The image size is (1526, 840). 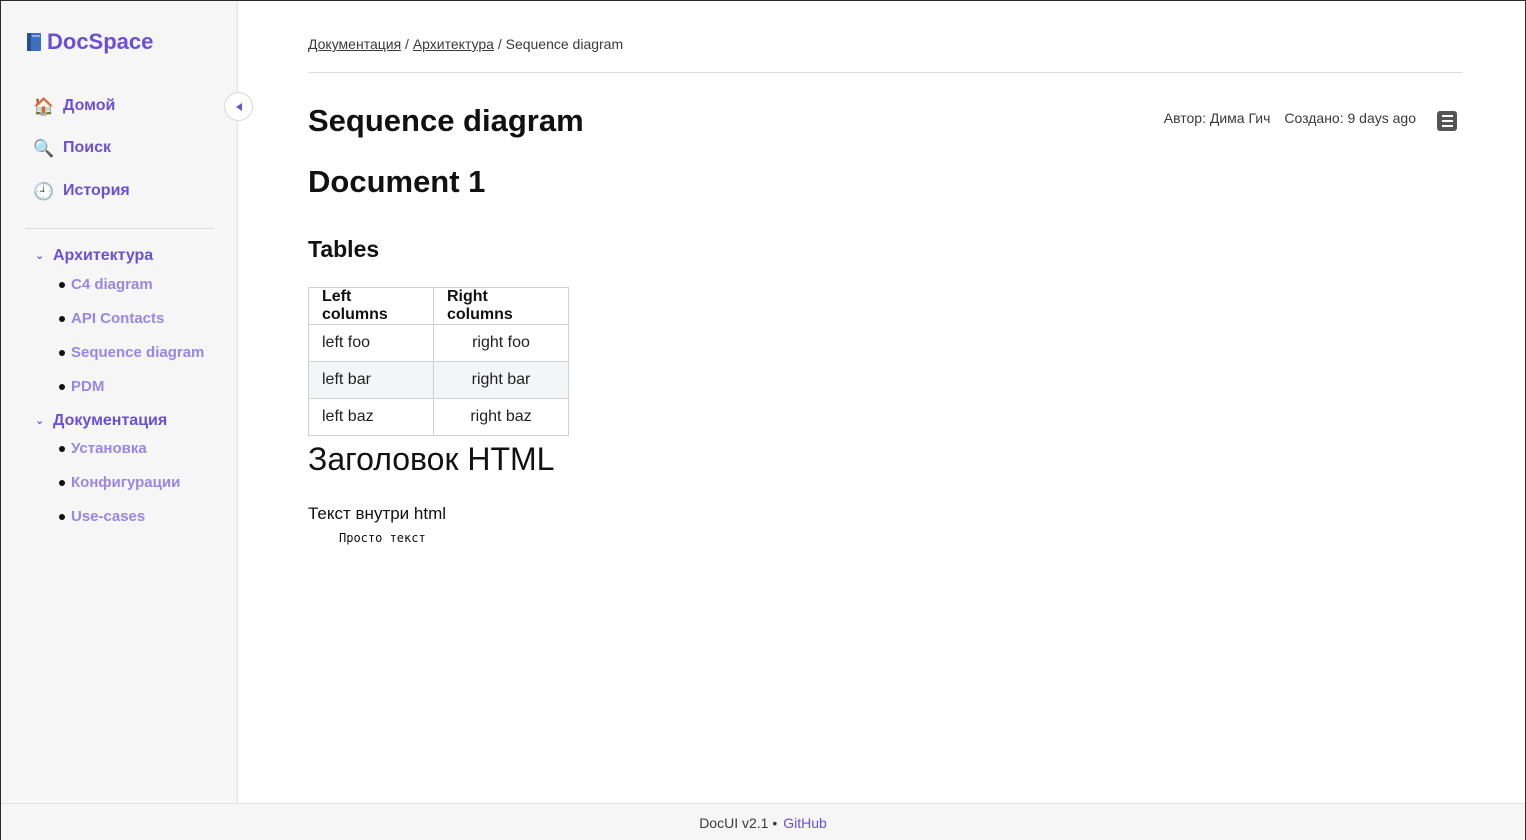 I want to click on table-row: left foo right foo, so click(x=438, y=343).